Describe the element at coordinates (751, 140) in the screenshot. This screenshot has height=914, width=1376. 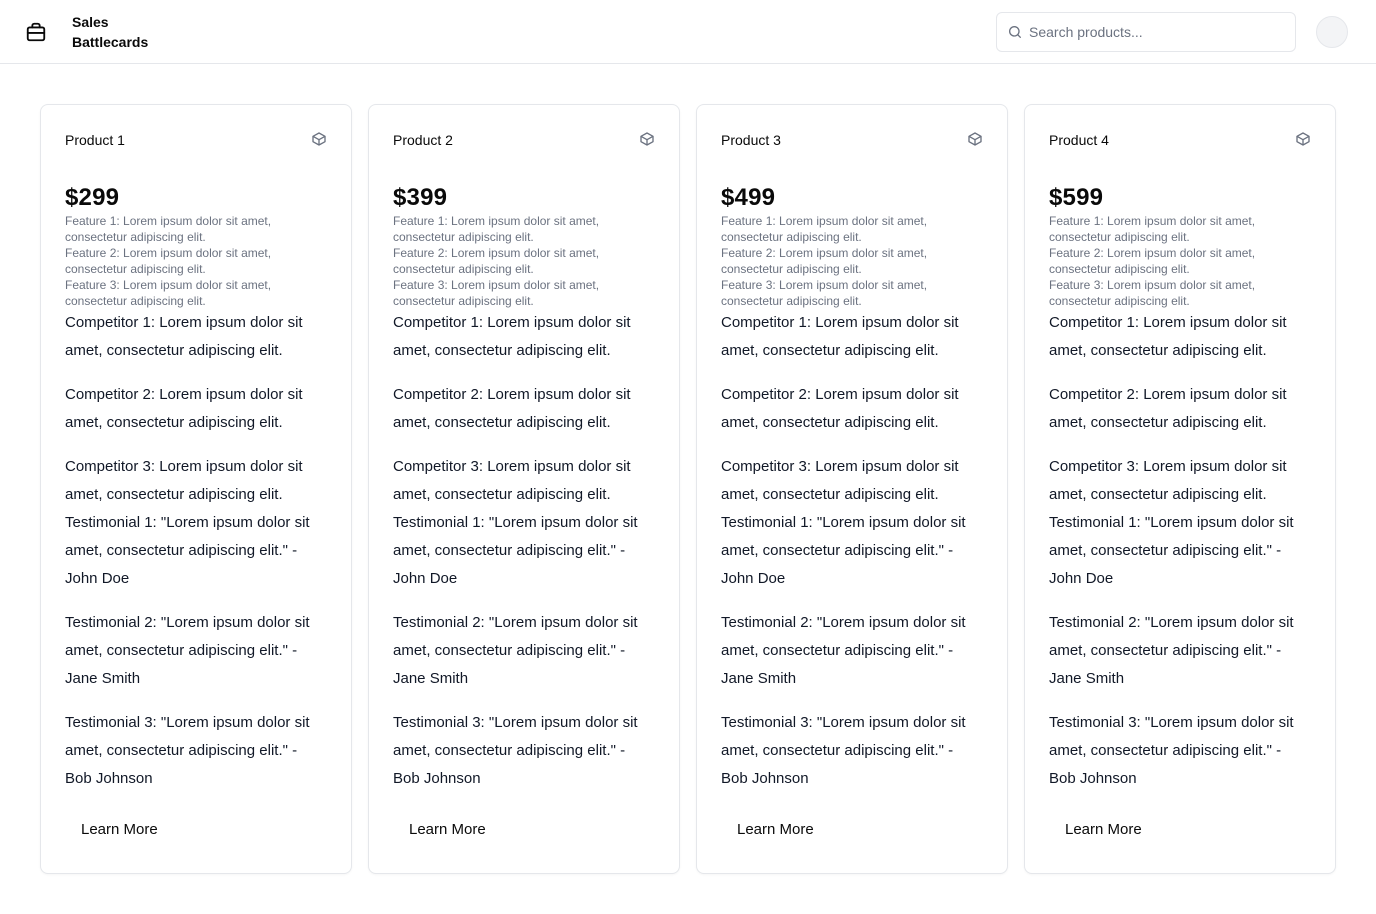
I see `product-title: Product 3` at that location.